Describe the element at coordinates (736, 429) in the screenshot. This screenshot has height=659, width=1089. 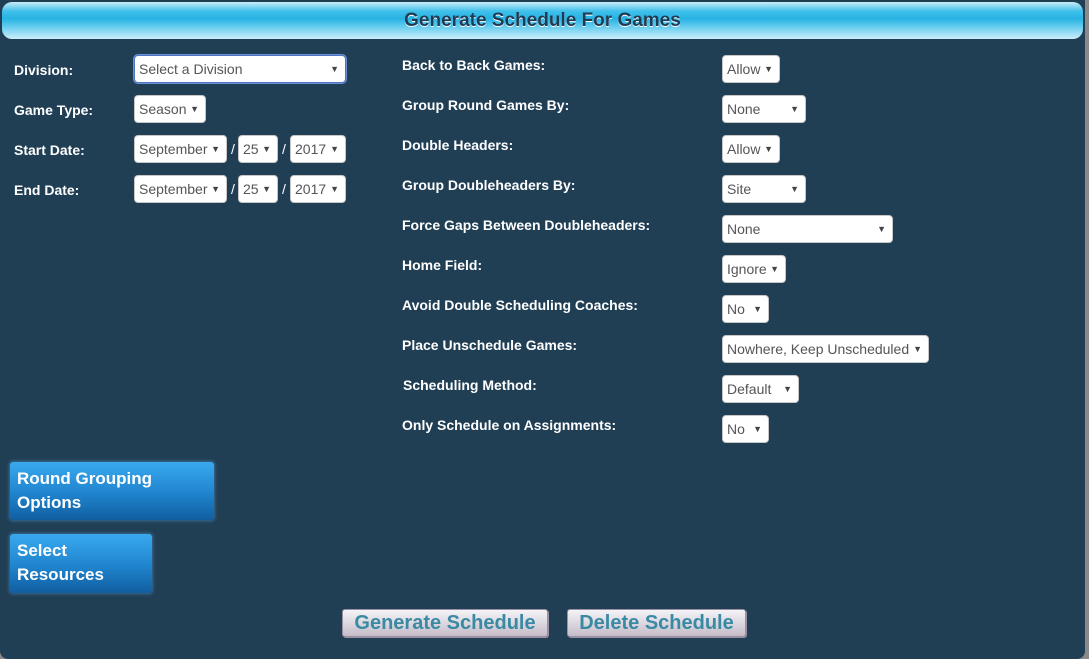
I see `only-schedule-assignments-value: No` at that location.